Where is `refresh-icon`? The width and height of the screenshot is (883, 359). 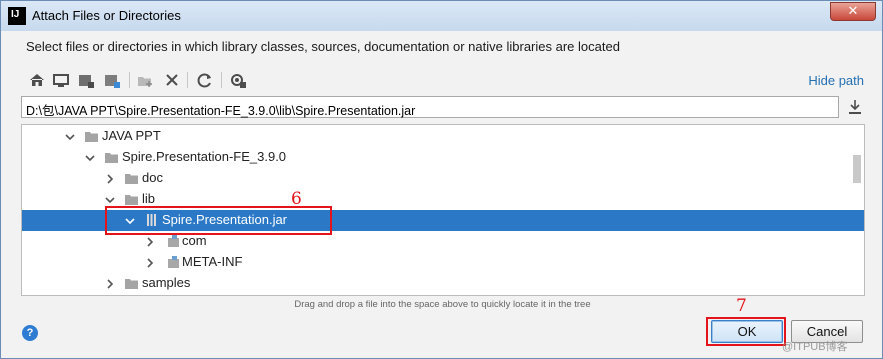 refresh-icon is located at coordinates (205, 80).